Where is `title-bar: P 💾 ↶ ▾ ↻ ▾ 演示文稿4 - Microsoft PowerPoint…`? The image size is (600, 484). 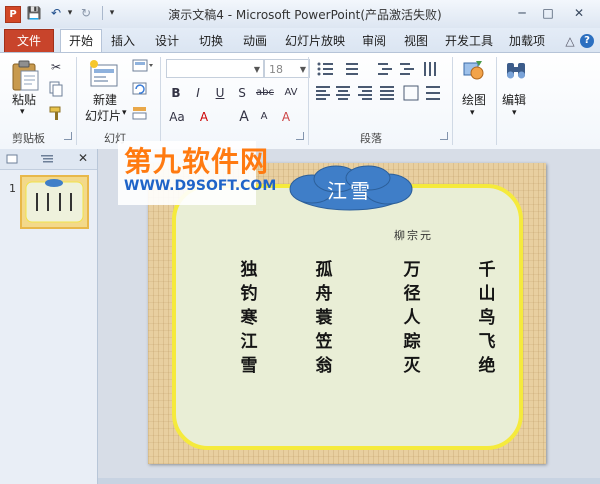
title-bar: P 💾 ↶ ▾ ↻ ▾ 演示文稿4 - Microsoft PowerPoint… is located at coordinates (300, 14).